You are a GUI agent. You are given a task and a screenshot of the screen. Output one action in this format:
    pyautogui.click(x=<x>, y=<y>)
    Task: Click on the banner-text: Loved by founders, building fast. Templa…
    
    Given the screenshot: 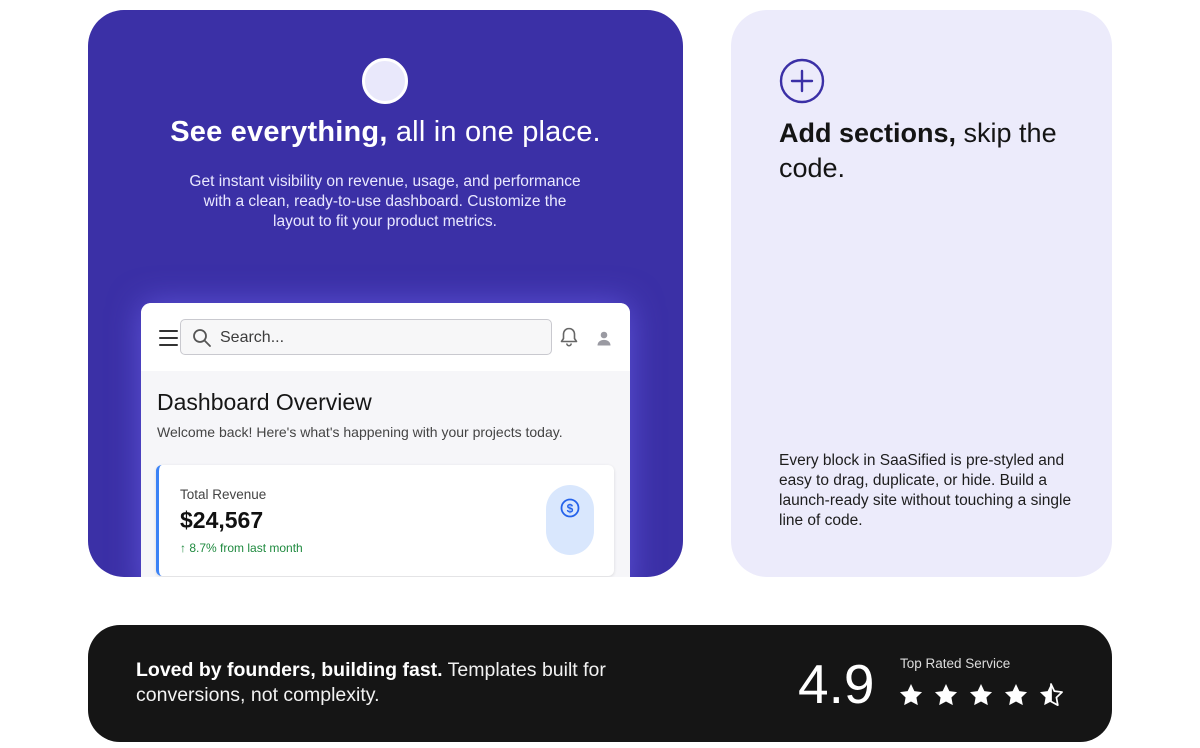 What is the action you would take?
    pyautogui.click(x=396, y=683)
    